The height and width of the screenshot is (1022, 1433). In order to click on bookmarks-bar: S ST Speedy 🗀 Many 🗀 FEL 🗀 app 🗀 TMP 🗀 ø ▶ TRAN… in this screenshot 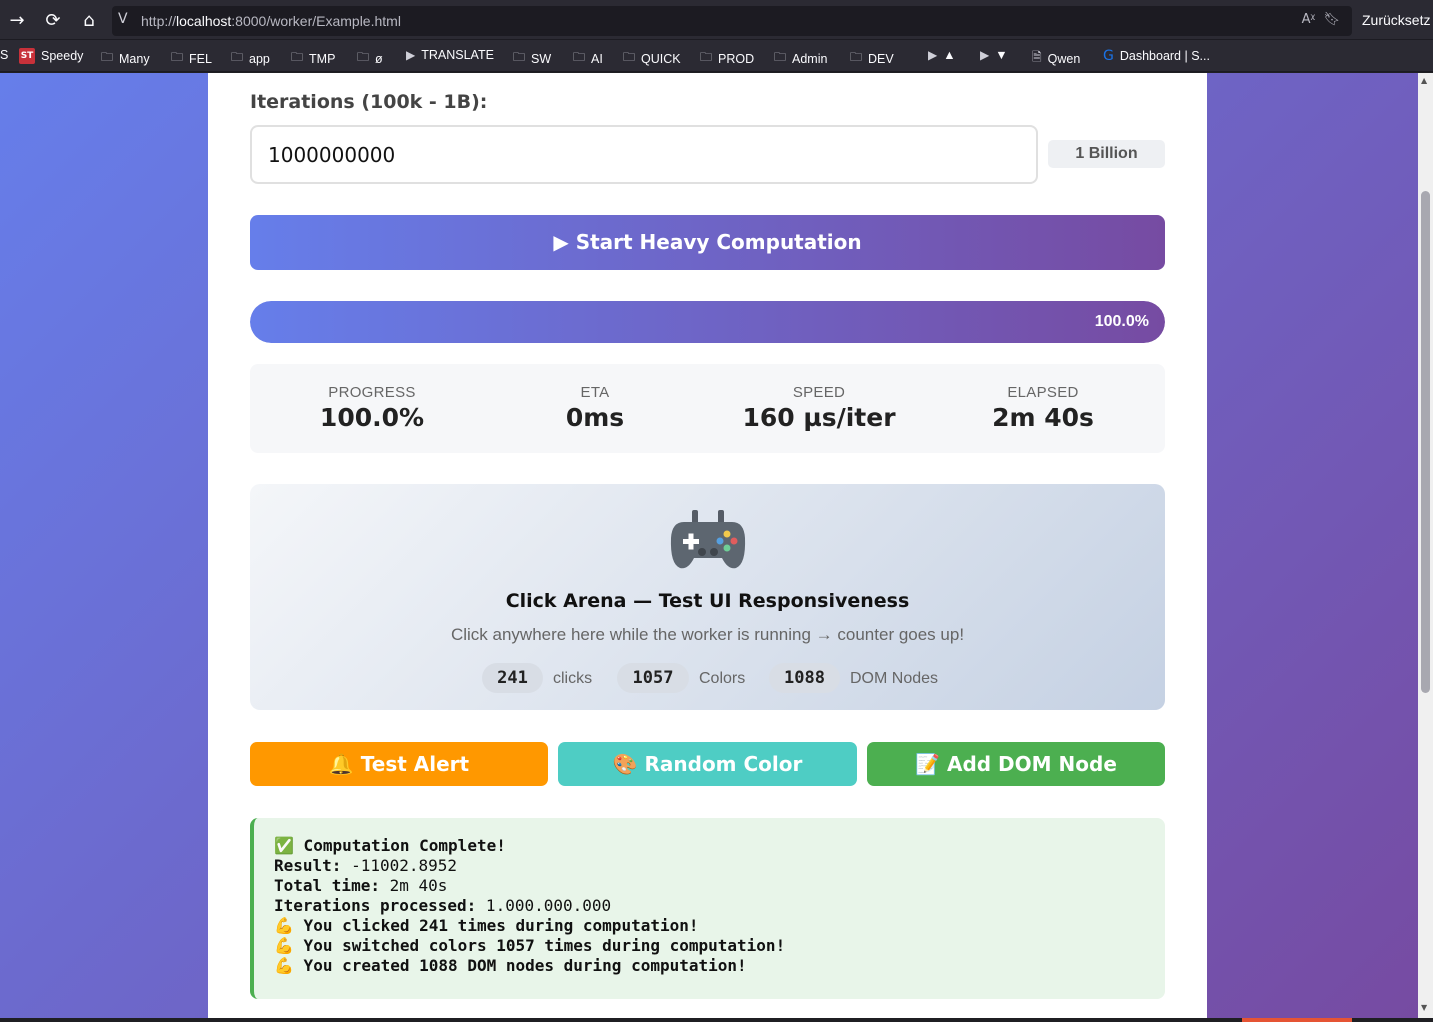, I will do `click(716, 56)`.